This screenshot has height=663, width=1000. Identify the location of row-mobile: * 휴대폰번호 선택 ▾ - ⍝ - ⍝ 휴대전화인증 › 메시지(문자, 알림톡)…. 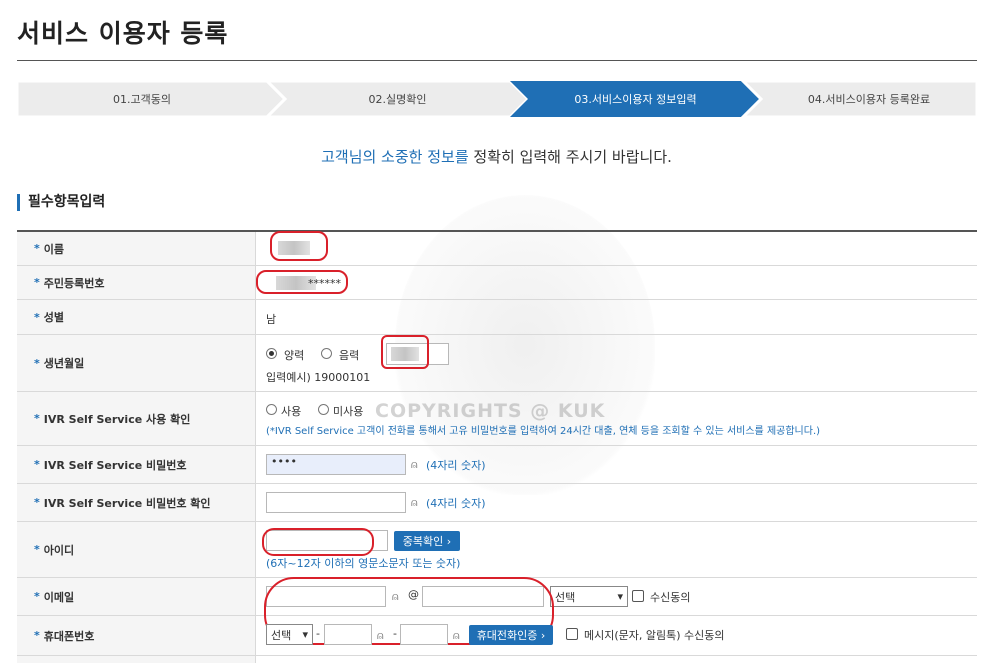
(497, 636).